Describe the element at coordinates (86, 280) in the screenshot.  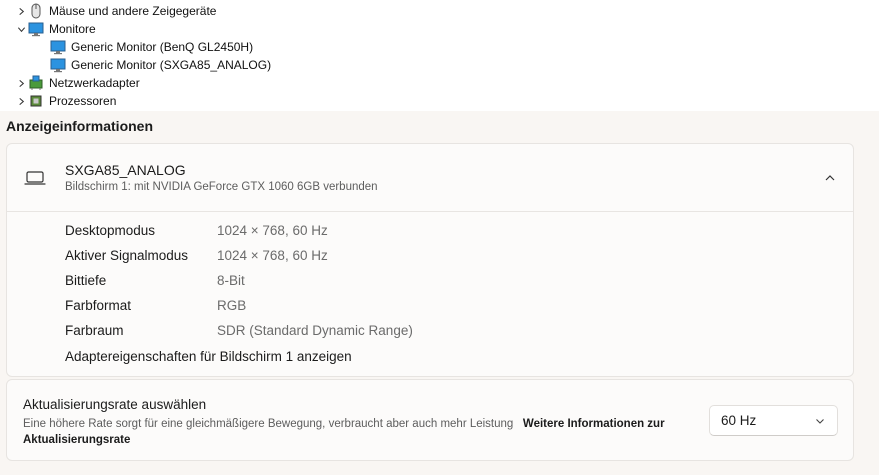
I see `property-label: Bittiefe` at that location.